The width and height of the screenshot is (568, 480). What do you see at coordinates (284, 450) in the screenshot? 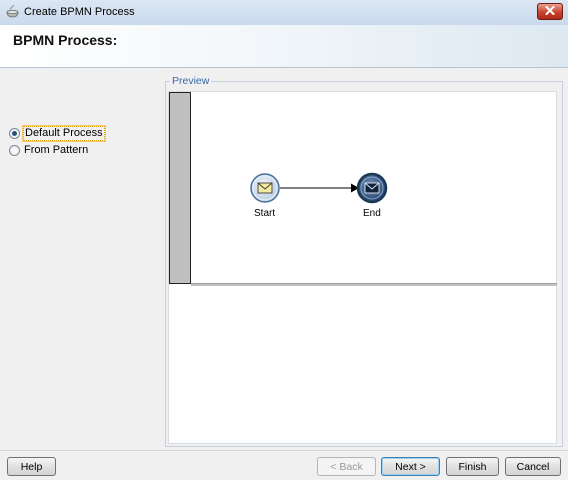
I see `footer-divider` at bounding box center [284, 450].